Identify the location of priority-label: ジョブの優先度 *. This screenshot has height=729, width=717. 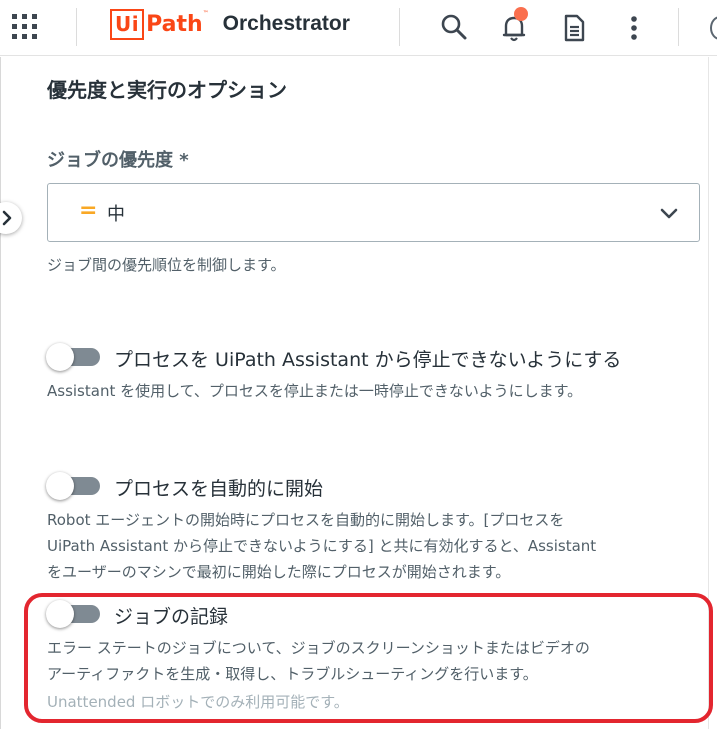
(118, 160).